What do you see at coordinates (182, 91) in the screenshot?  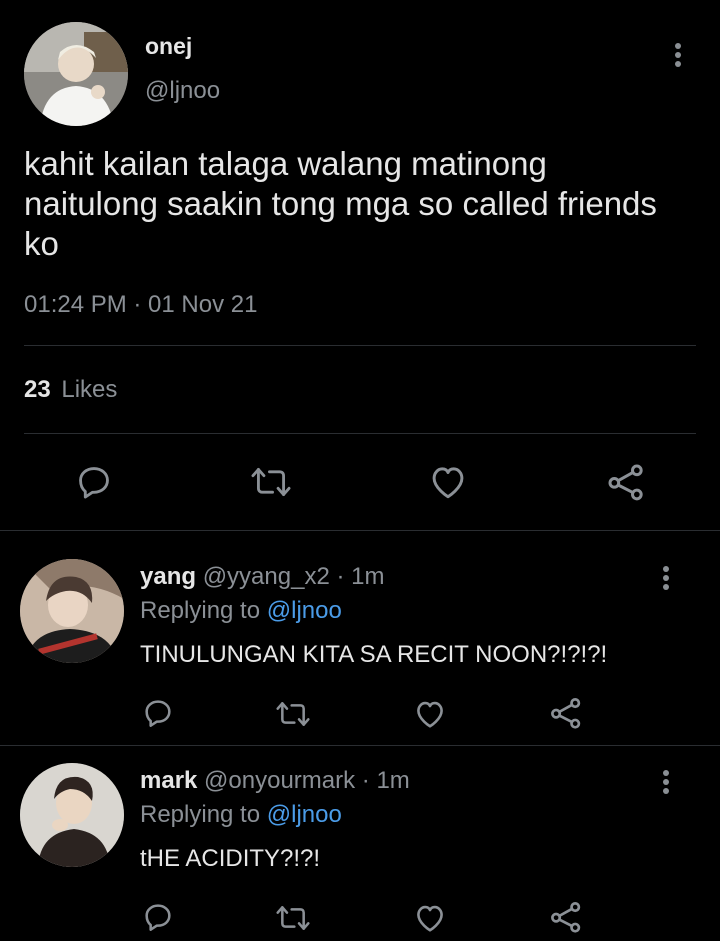 I see `handle: @ljnoo` at bounding box center [182, 91].